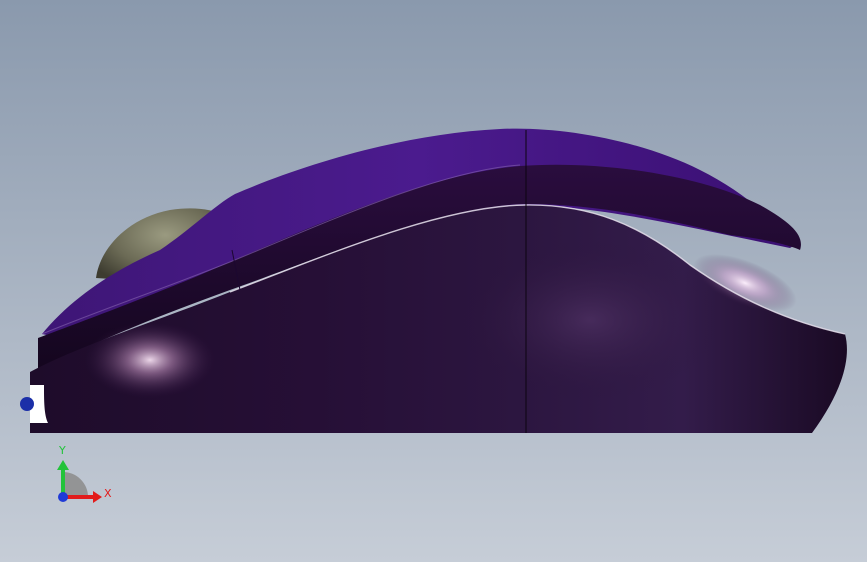 This screenshot has height=562, width=867. What do you see at coordinates (108, 493) in the screenshot?
I see `x-axis-label: X` at bounding box center [108, 493].